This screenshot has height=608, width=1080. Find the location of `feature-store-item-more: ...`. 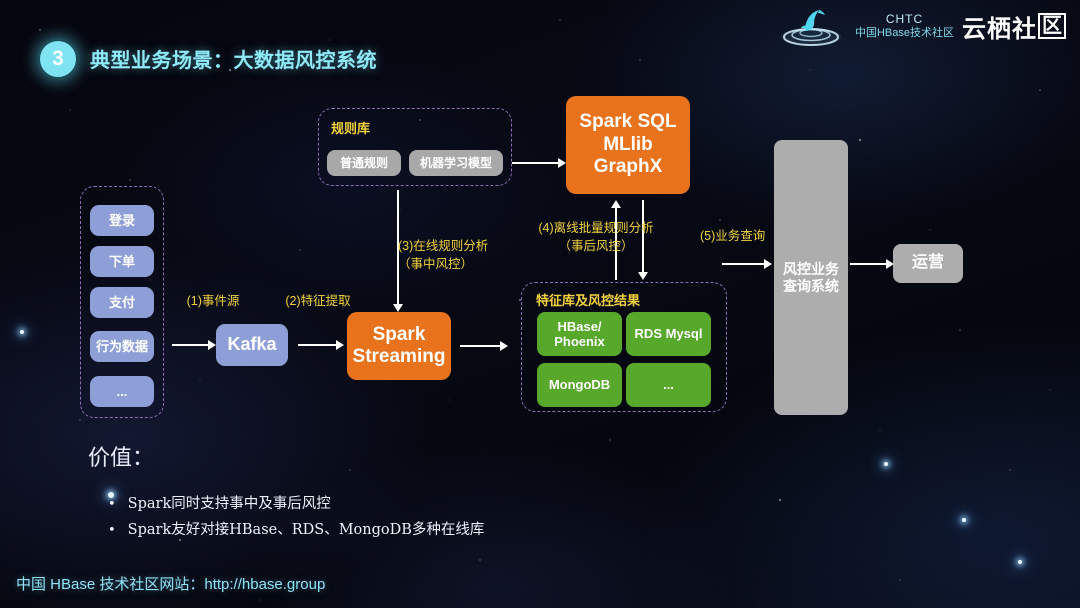

feature-store-item-more: ... is located at coordinates (668, 385).